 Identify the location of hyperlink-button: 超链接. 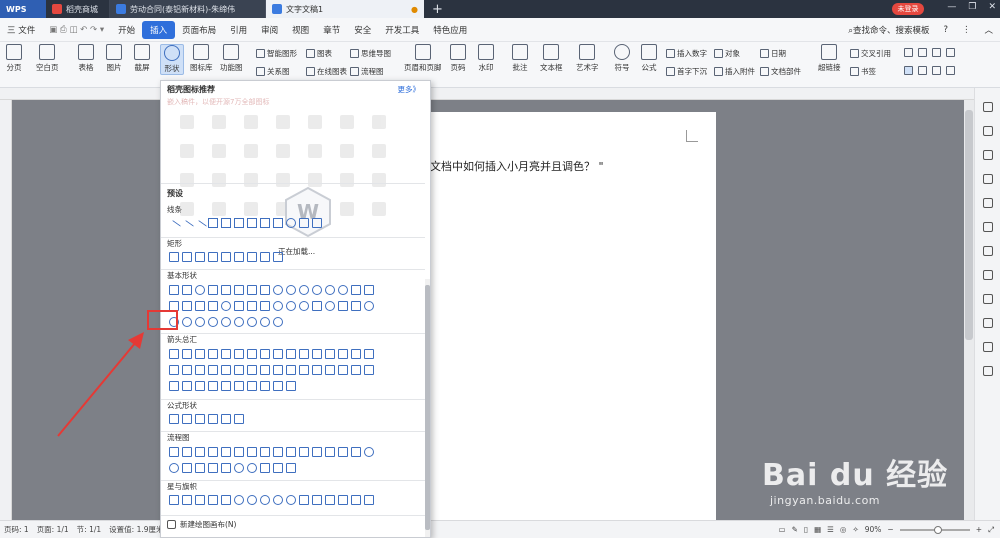
(829, 58).